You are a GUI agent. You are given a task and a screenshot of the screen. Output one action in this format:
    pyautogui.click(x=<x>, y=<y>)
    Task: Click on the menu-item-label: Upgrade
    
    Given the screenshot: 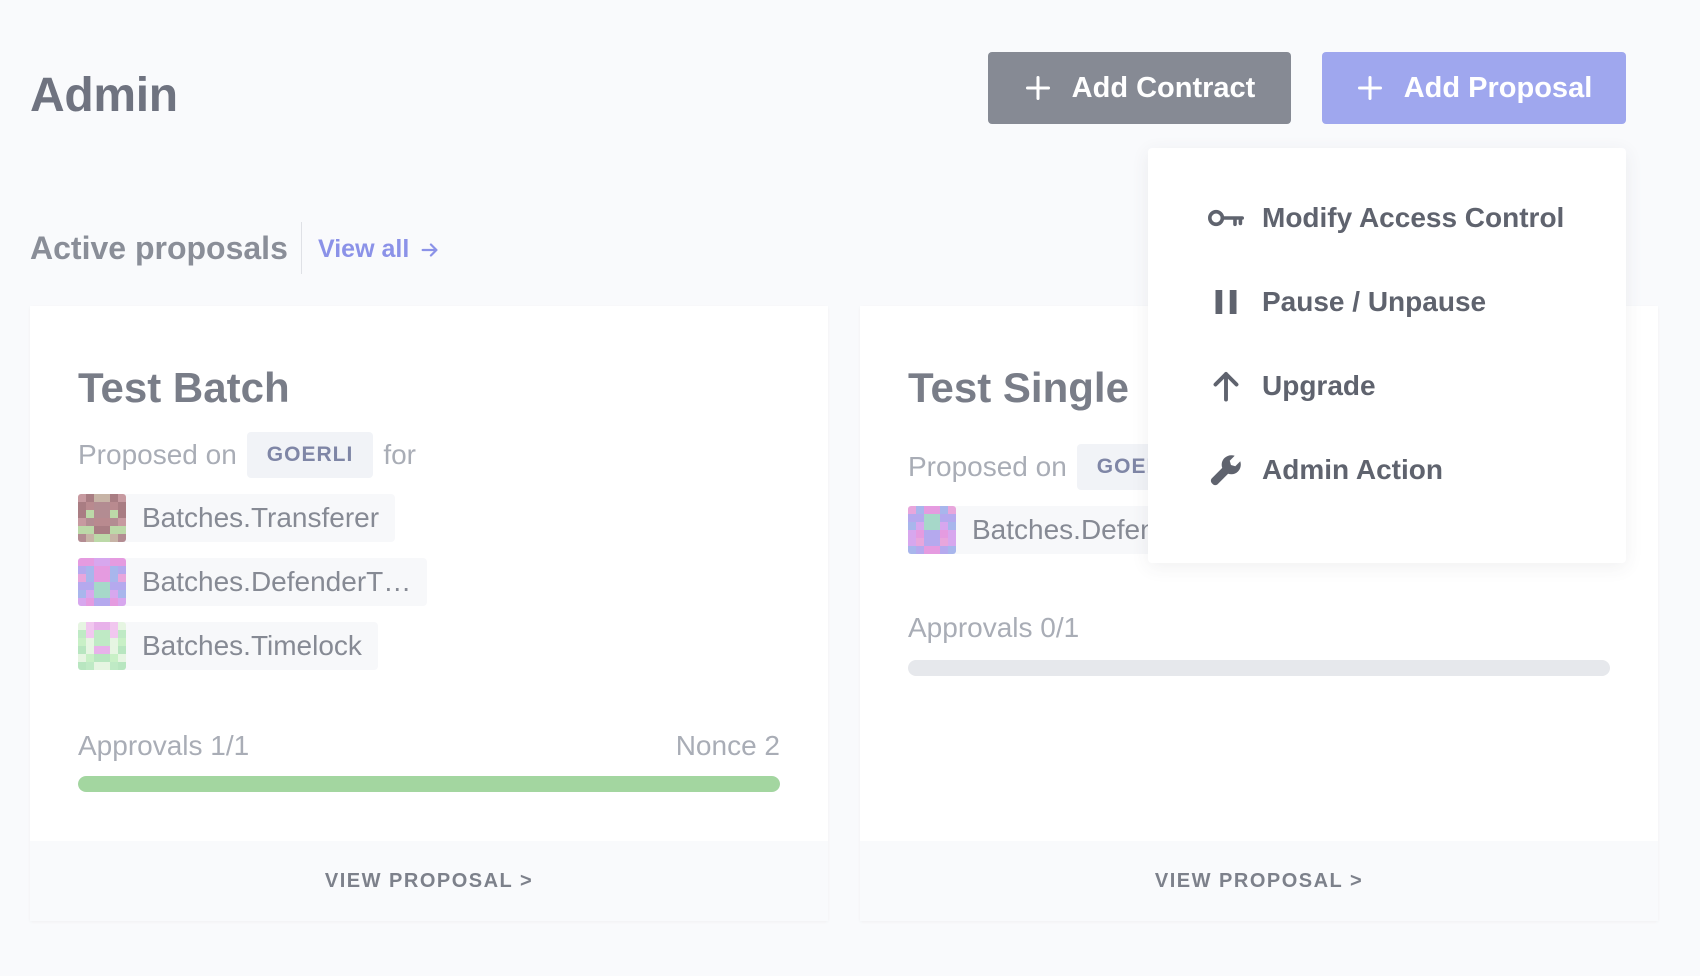 What is the action you would take?
    pyautogui.click(x=1319, y=385)
    